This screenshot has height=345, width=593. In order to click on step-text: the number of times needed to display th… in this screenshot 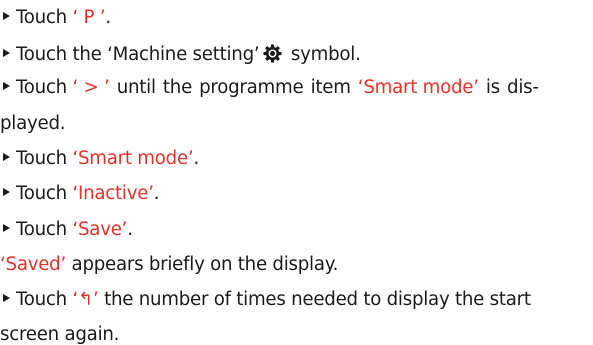, I will do `click(314, 299)`.